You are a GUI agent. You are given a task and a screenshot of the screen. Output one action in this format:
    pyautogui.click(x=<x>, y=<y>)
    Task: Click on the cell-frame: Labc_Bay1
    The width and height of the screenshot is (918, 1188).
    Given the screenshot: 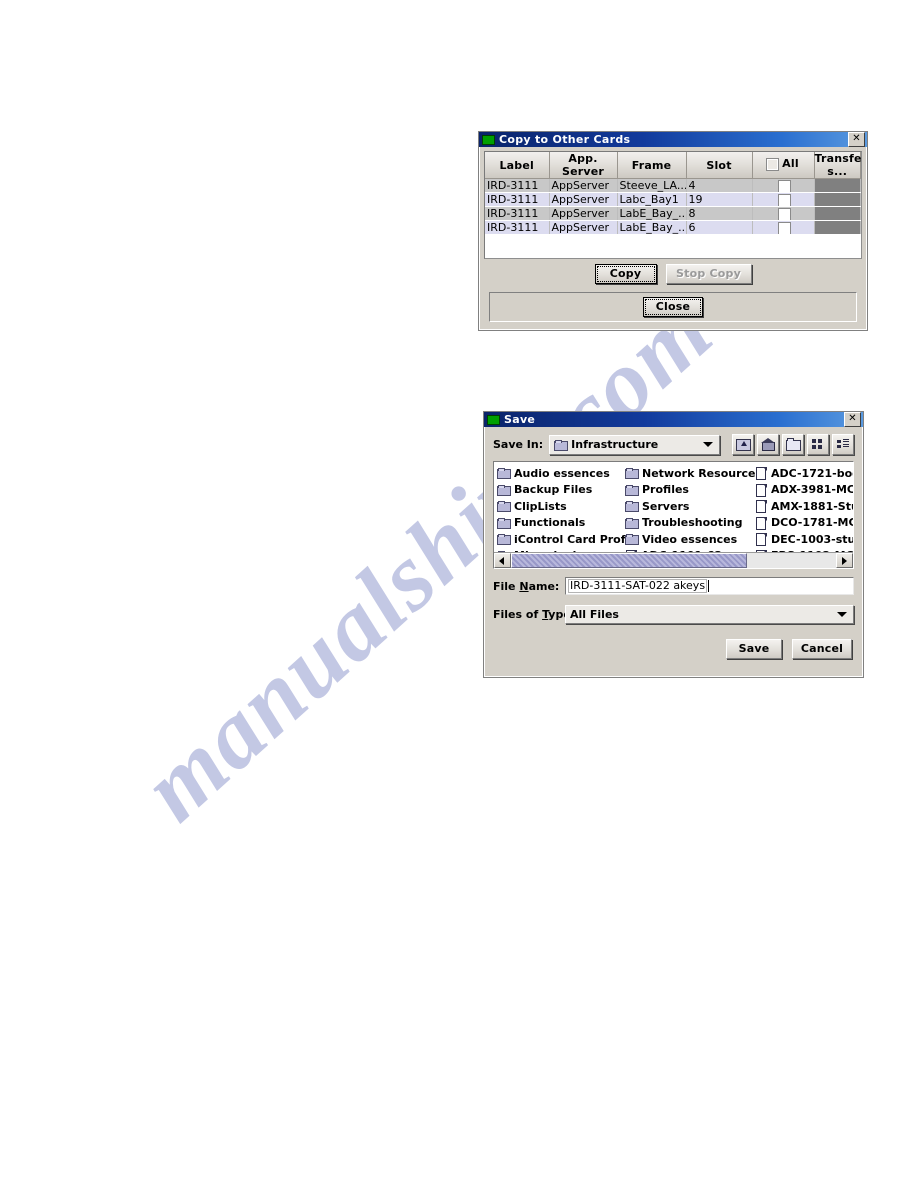 What is the action you would take?
    pyautogui.click(x=652, y=199)
    